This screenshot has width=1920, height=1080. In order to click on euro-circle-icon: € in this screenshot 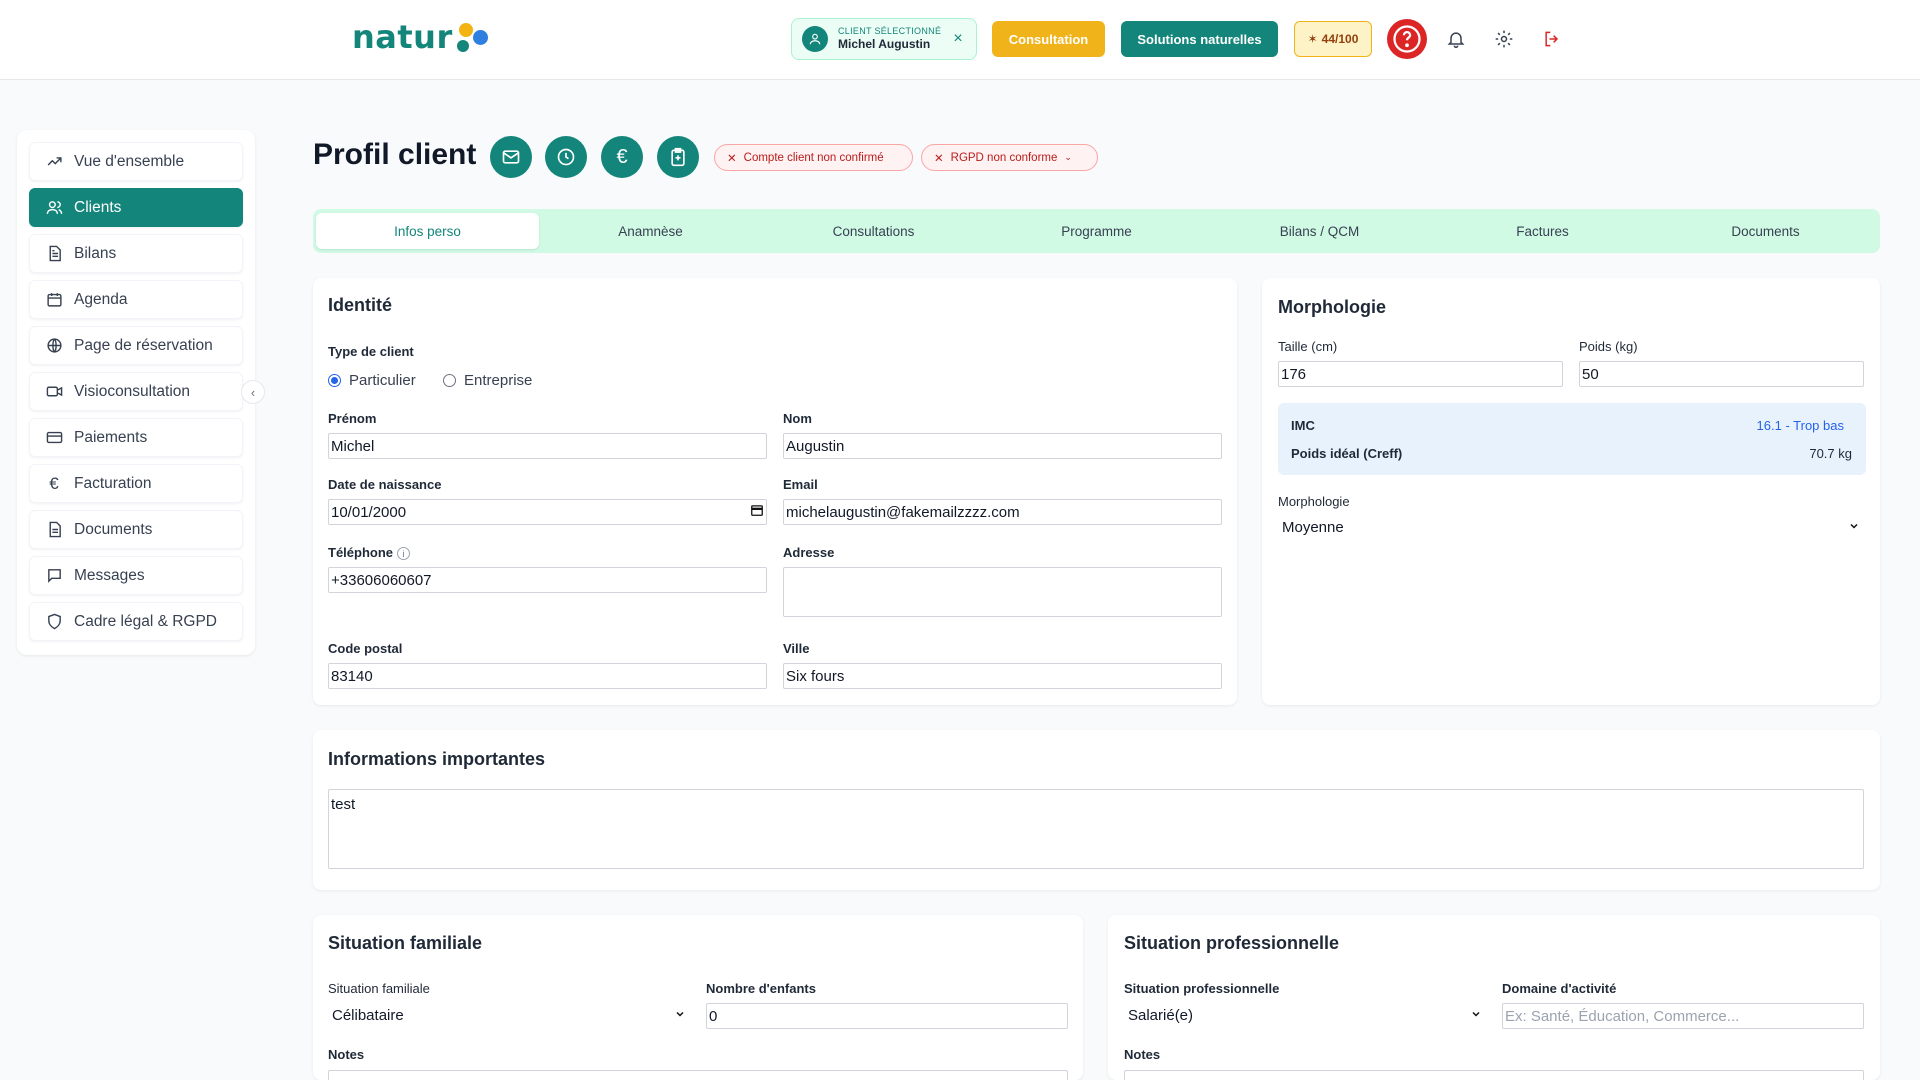, I will do `click(622, 157)`.